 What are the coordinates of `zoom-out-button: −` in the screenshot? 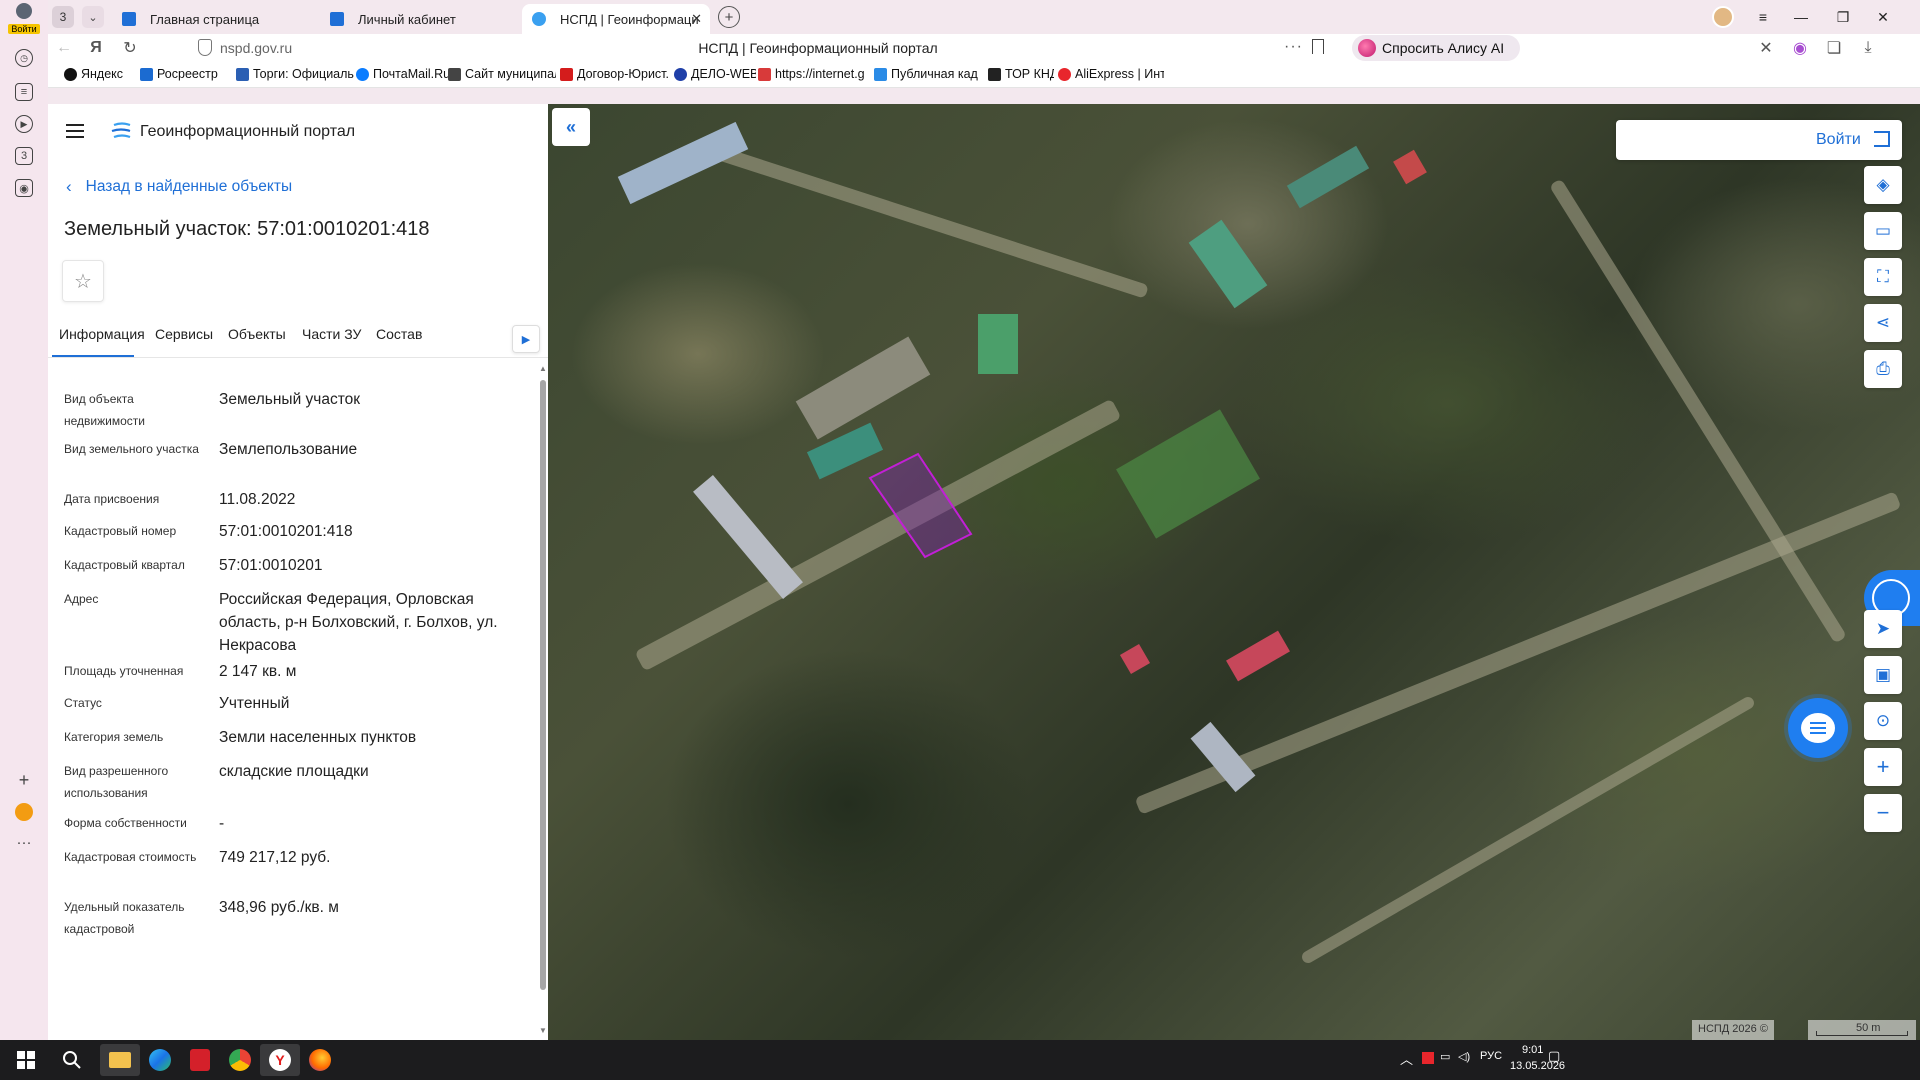 It's located at (1883, 813).